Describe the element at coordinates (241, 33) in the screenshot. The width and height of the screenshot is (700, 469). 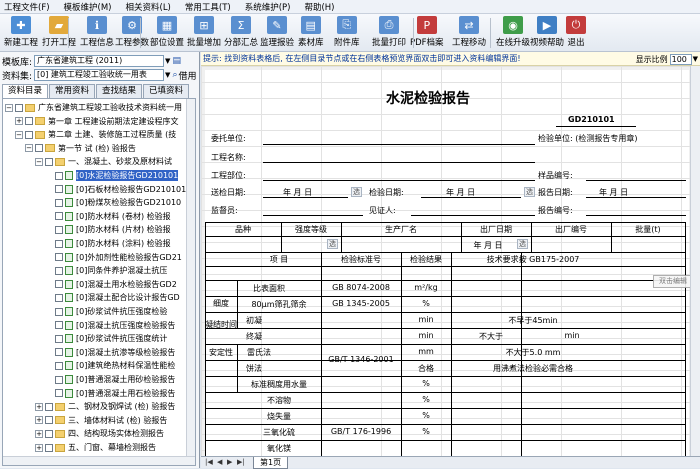
I see `toolbar-button-6: Σ 分部汇总` at that location.